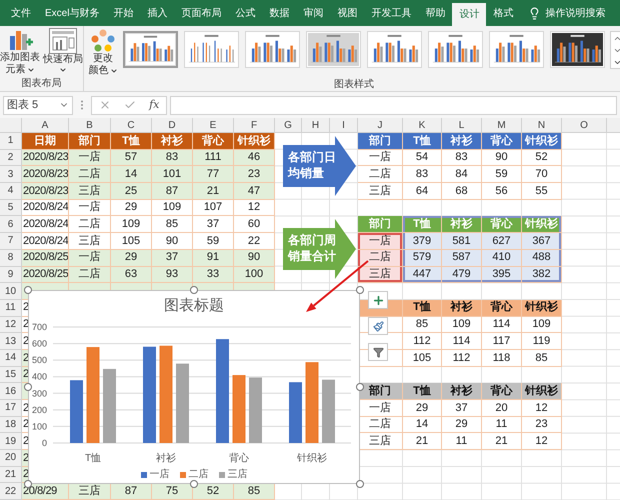  I want to click on row-number: 18, so click(11, 425).